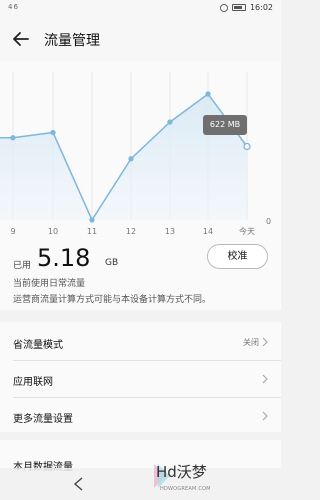 The width and height of the screenshot is (320, 500). What do you see at coordinates (140, 416) in the screenshot?
I see `more-settings-row: 更多流量设置` at bounding box center [140, 416].